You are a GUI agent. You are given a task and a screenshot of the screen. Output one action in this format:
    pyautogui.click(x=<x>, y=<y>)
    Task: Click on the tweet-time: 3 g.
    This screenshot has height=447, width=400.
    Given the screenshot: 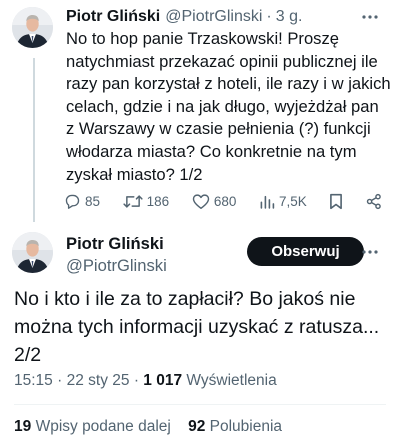 What is the action you would take?
    pyautogui.click(x=289, y=17)
    